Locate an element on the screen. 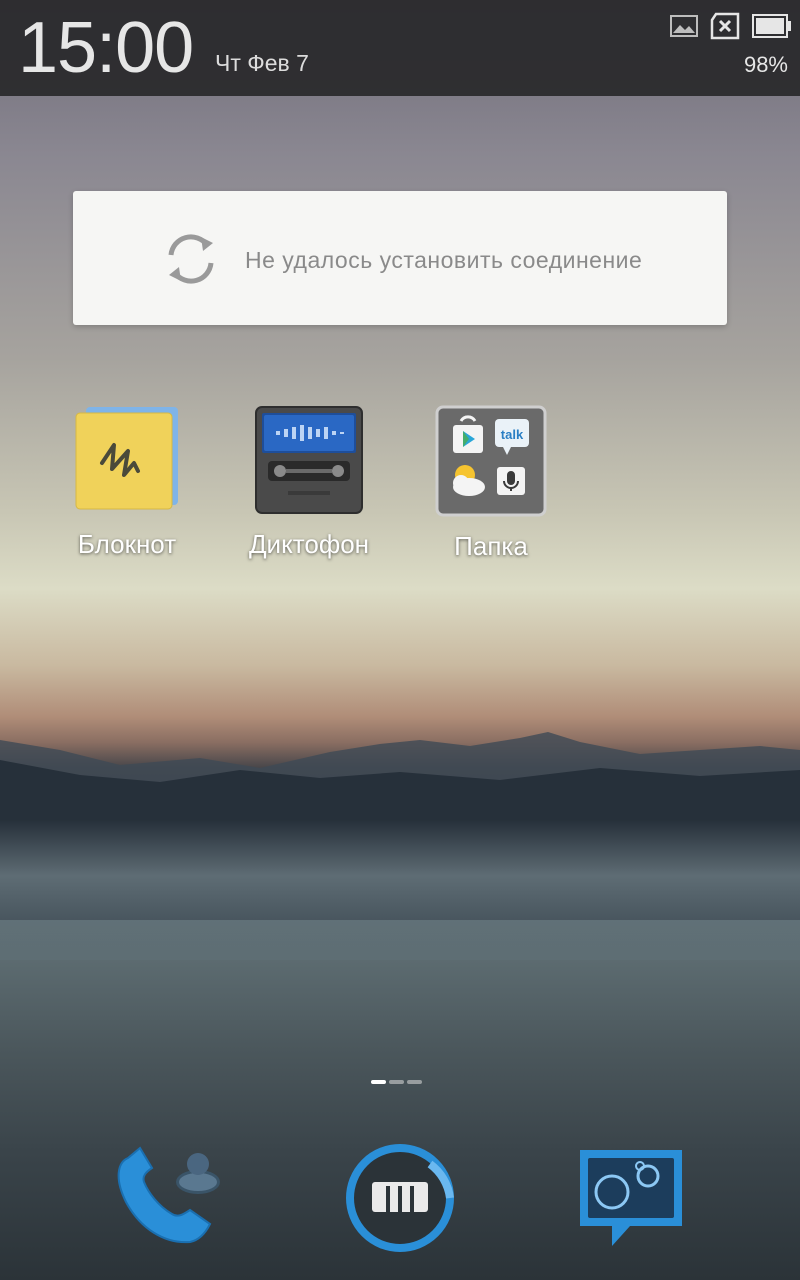 Image resolution: width=800 pixels, height=1280 pixels. battery-percent: 98% is located at coordinates (765, 64).